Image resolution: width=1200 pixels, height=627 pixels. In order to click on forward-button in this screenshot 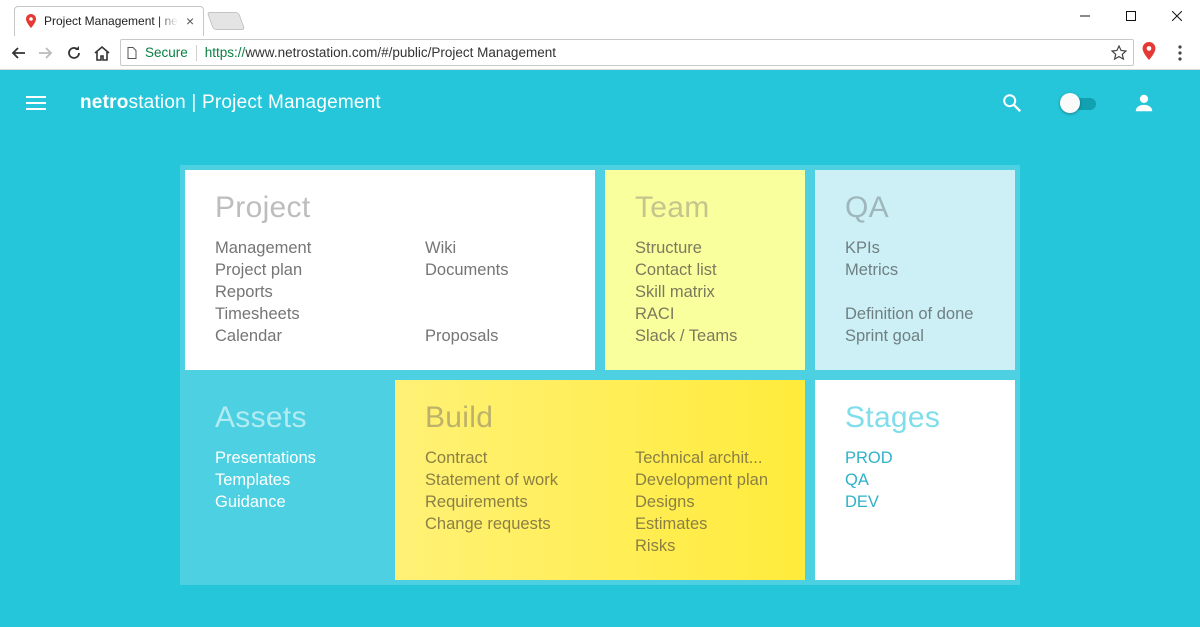, I will do `click(46, 53)`.